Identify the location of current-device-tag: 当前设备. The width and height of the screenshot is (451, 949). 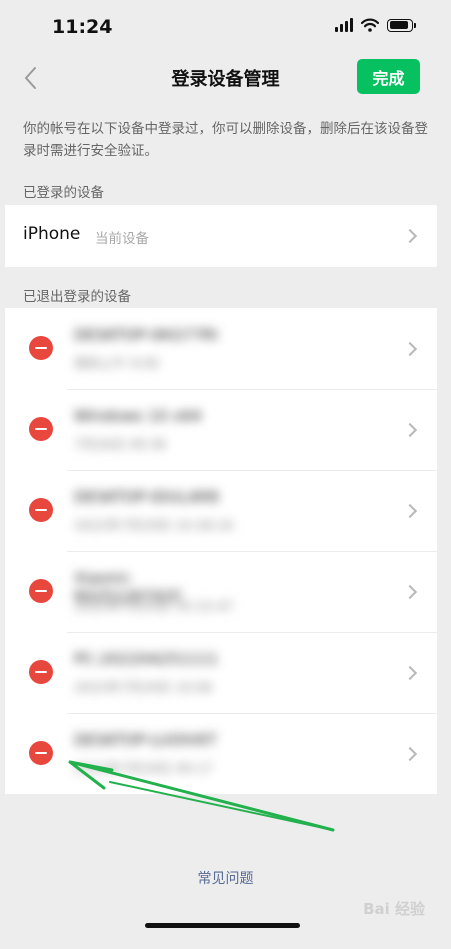
(122, 239).